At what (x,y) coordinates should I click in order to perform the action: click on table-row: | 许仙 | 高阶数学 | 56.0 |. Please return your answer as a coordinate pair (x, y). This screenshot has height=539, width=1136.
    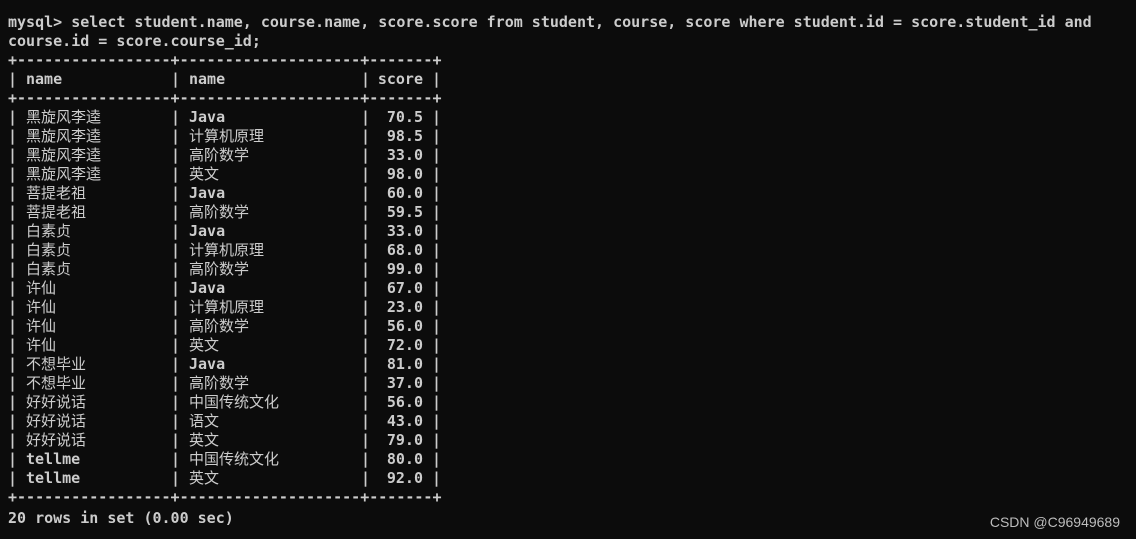
    Looking at the image, I should click on (225, 326).